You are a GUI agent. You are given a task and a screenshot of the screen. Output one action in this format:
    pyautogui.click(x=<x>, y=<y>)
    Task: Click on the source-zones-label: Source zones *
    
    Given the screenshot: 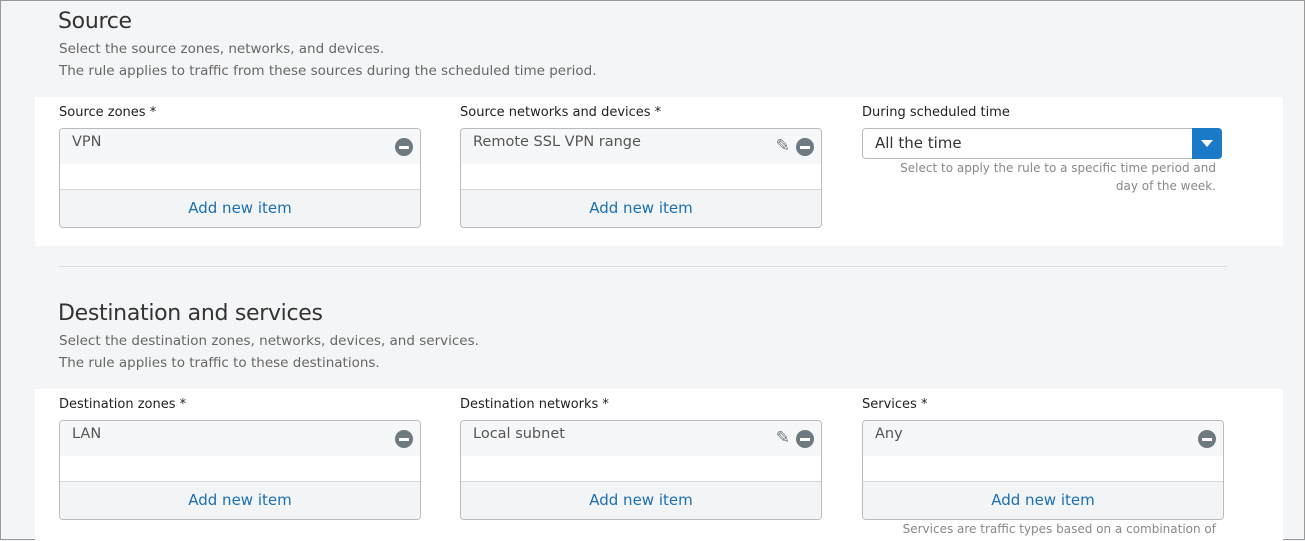 What is the action you would take?
    pyautogui.click(x=108, y=112)
    